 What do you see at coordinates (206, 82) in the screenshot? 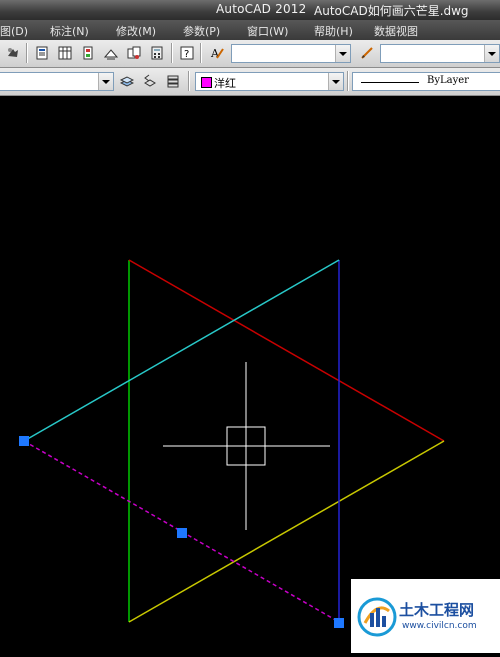
I see `color-swatch` at bounding box center [206, 82].